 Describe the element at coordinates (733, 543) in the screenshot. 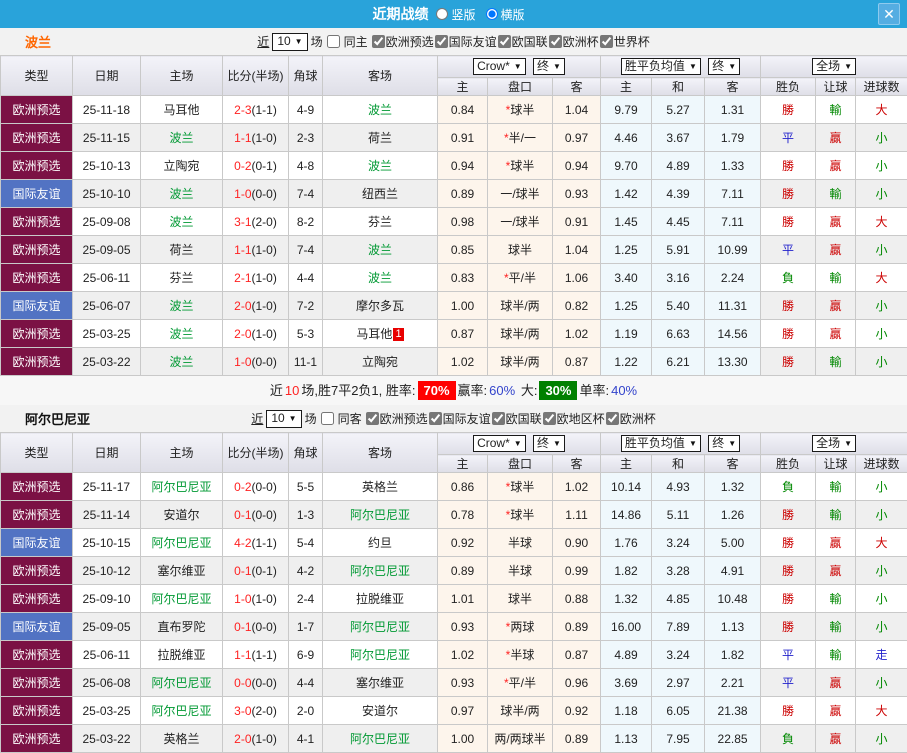

I see `avg-away-cell: 5.00` at that location.